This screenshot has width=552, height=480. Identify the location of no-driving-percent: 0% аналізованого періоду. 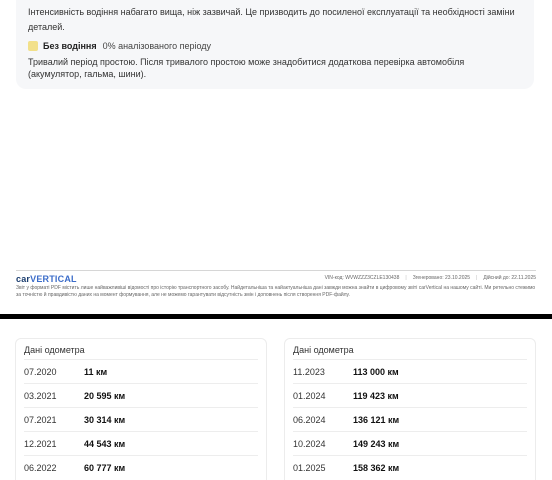
(157, 46).